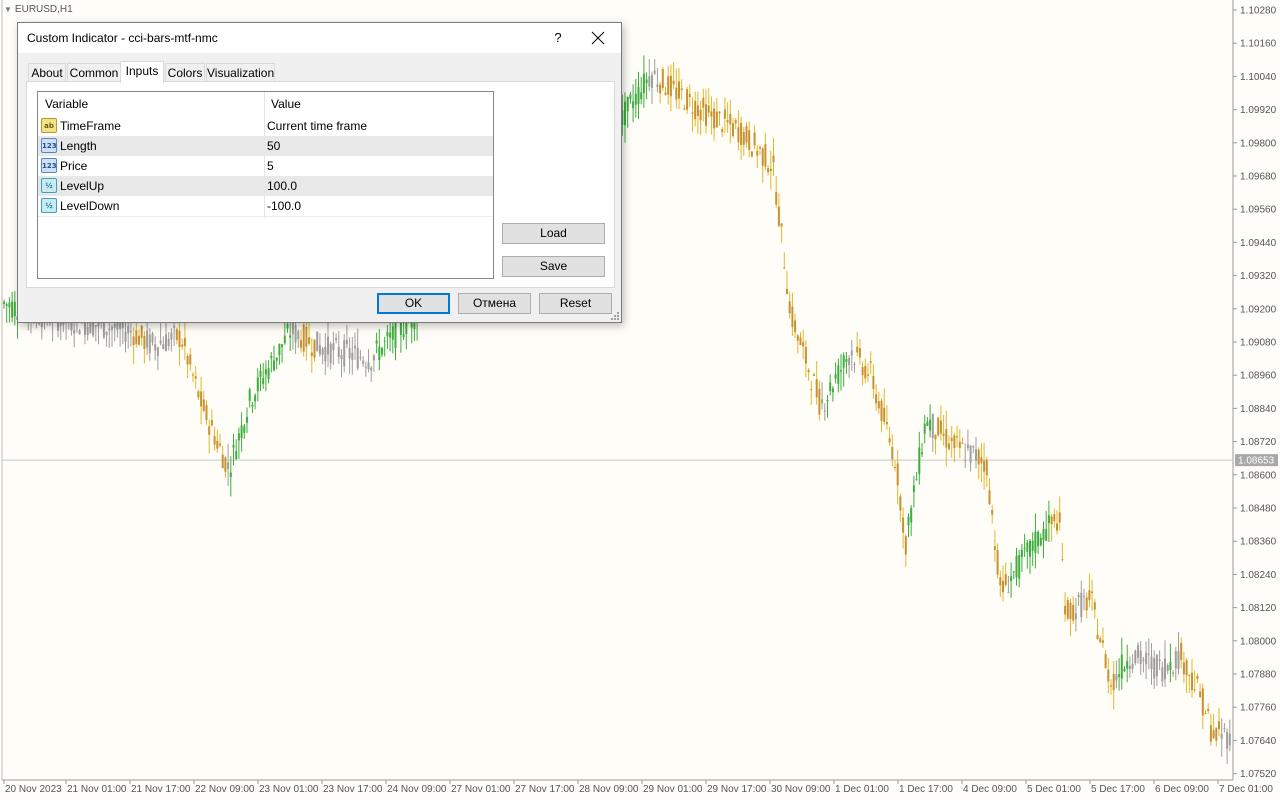  What do you see at coordinates (265, 166) in the screenshot?
I see `table-row: 123 Price 5` at bounding box center [265, 166].